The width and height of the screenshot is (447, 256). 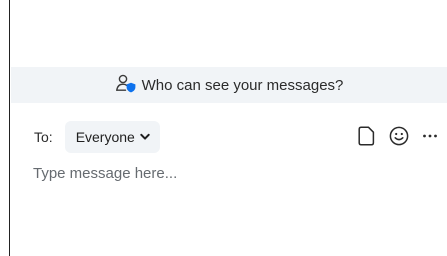 I want to click on composer-toolbar, so click(x=398, y=138).